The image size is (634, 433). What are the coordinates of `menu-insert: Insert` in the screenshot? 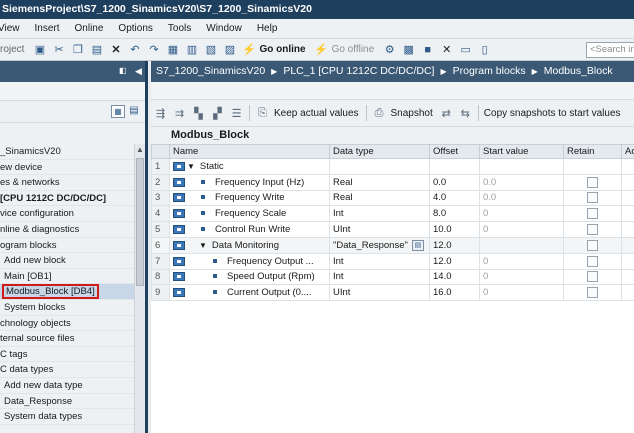 It's located at (47, 28).